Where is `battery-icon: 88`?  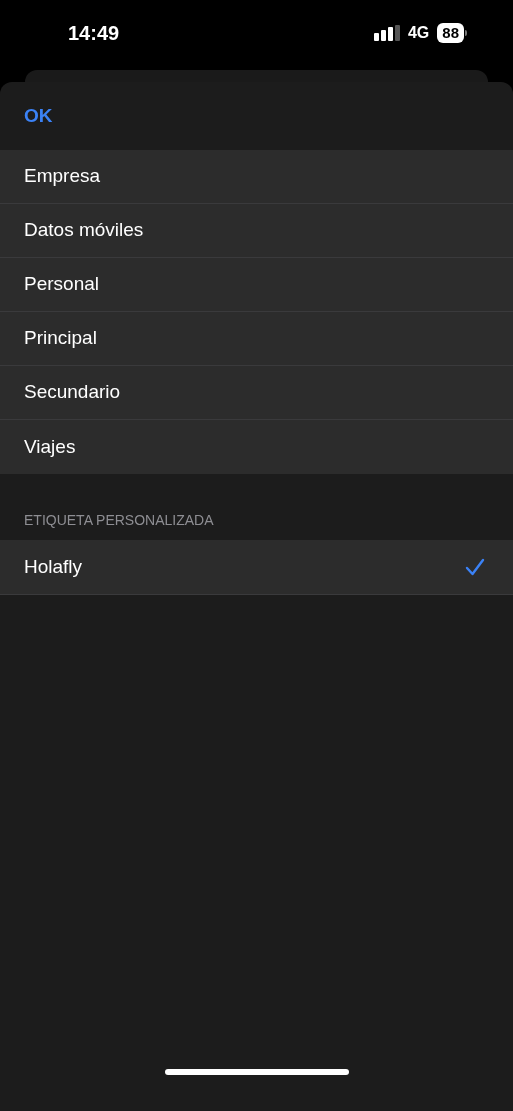 battery-icon: 88 is located at coordinates (452, 33).